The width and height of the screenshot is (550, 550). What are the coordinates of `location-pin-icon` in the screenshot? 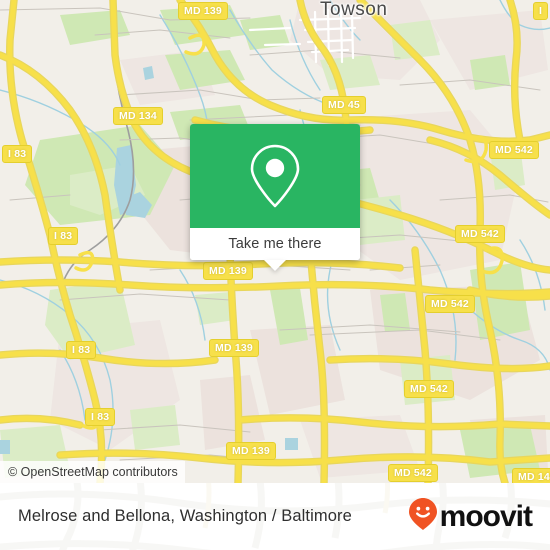 It's located at (275, 176).